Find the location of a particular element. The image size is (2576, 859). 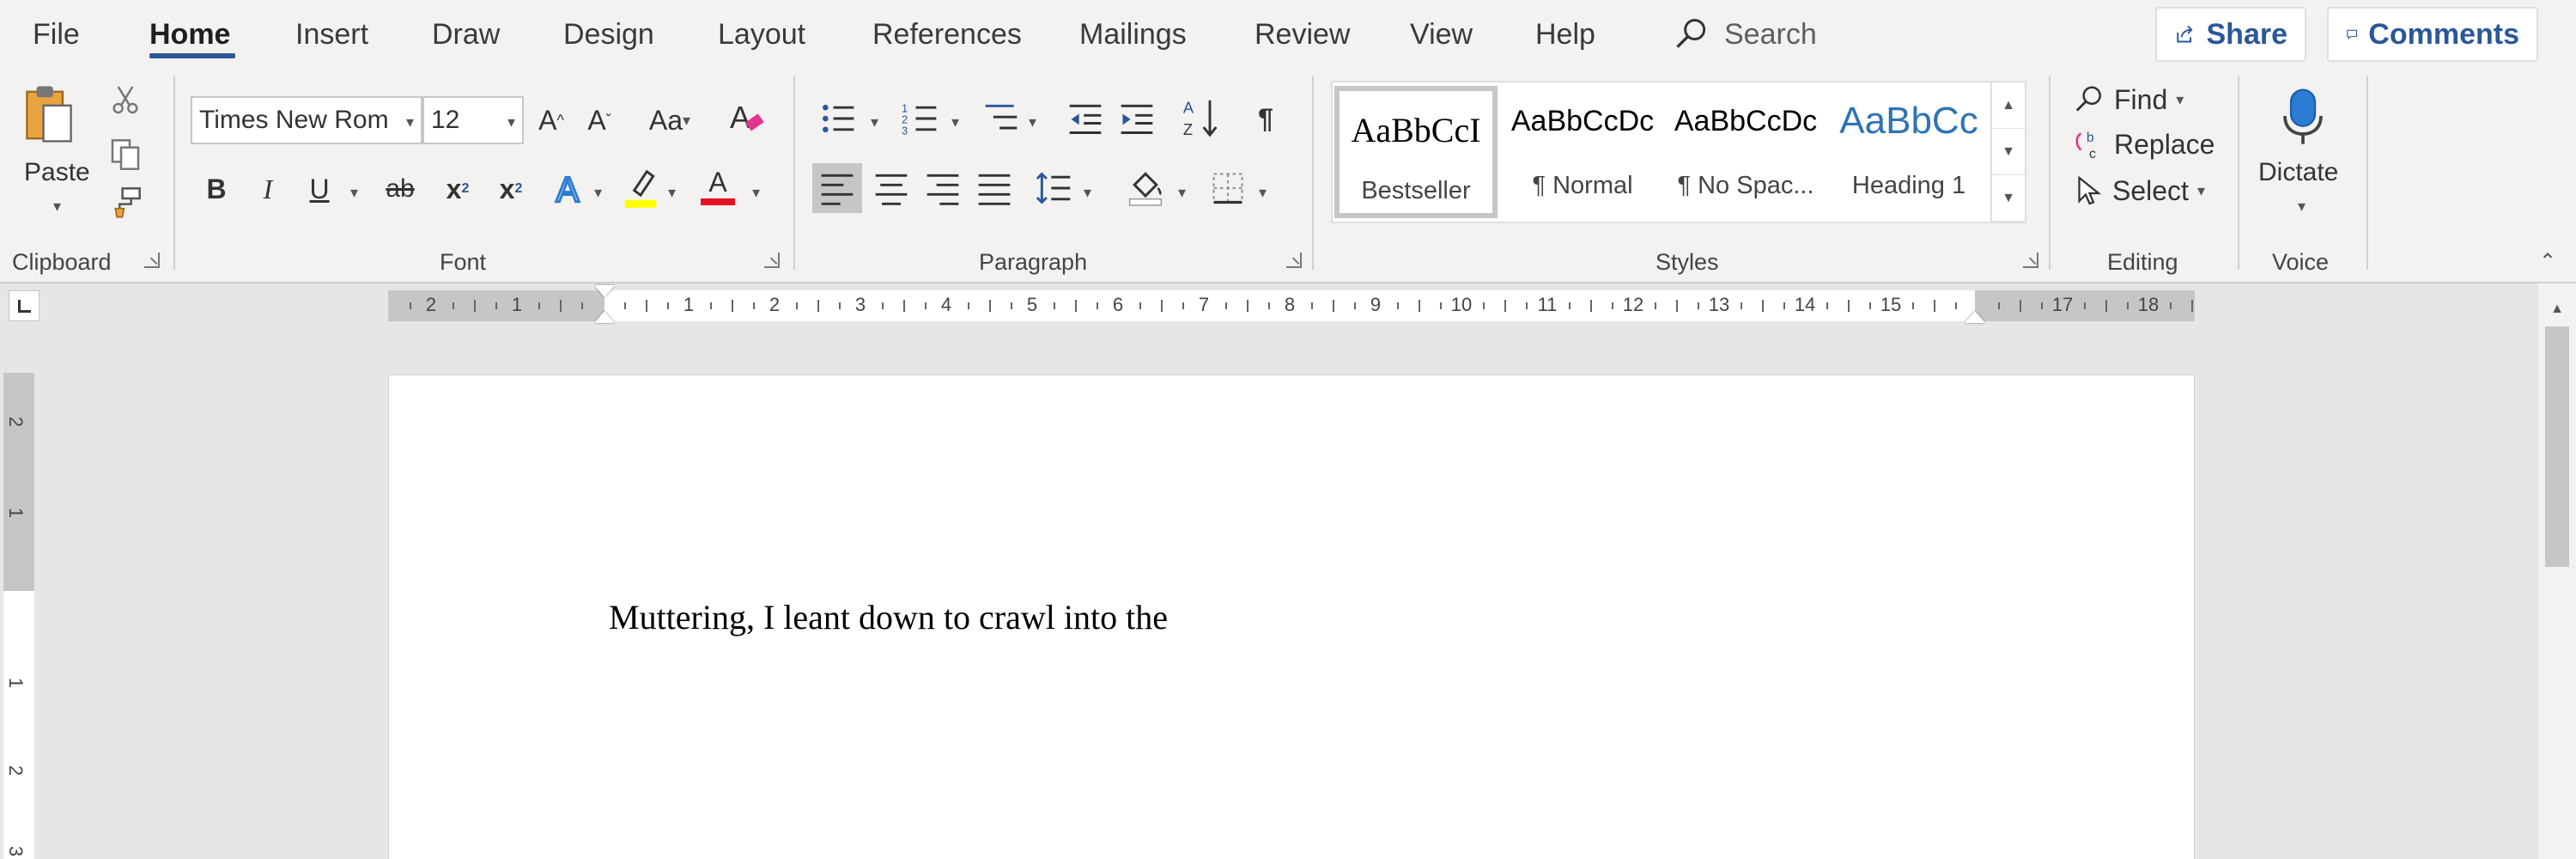

format-painter-icon is located at coordinates (125, 203).